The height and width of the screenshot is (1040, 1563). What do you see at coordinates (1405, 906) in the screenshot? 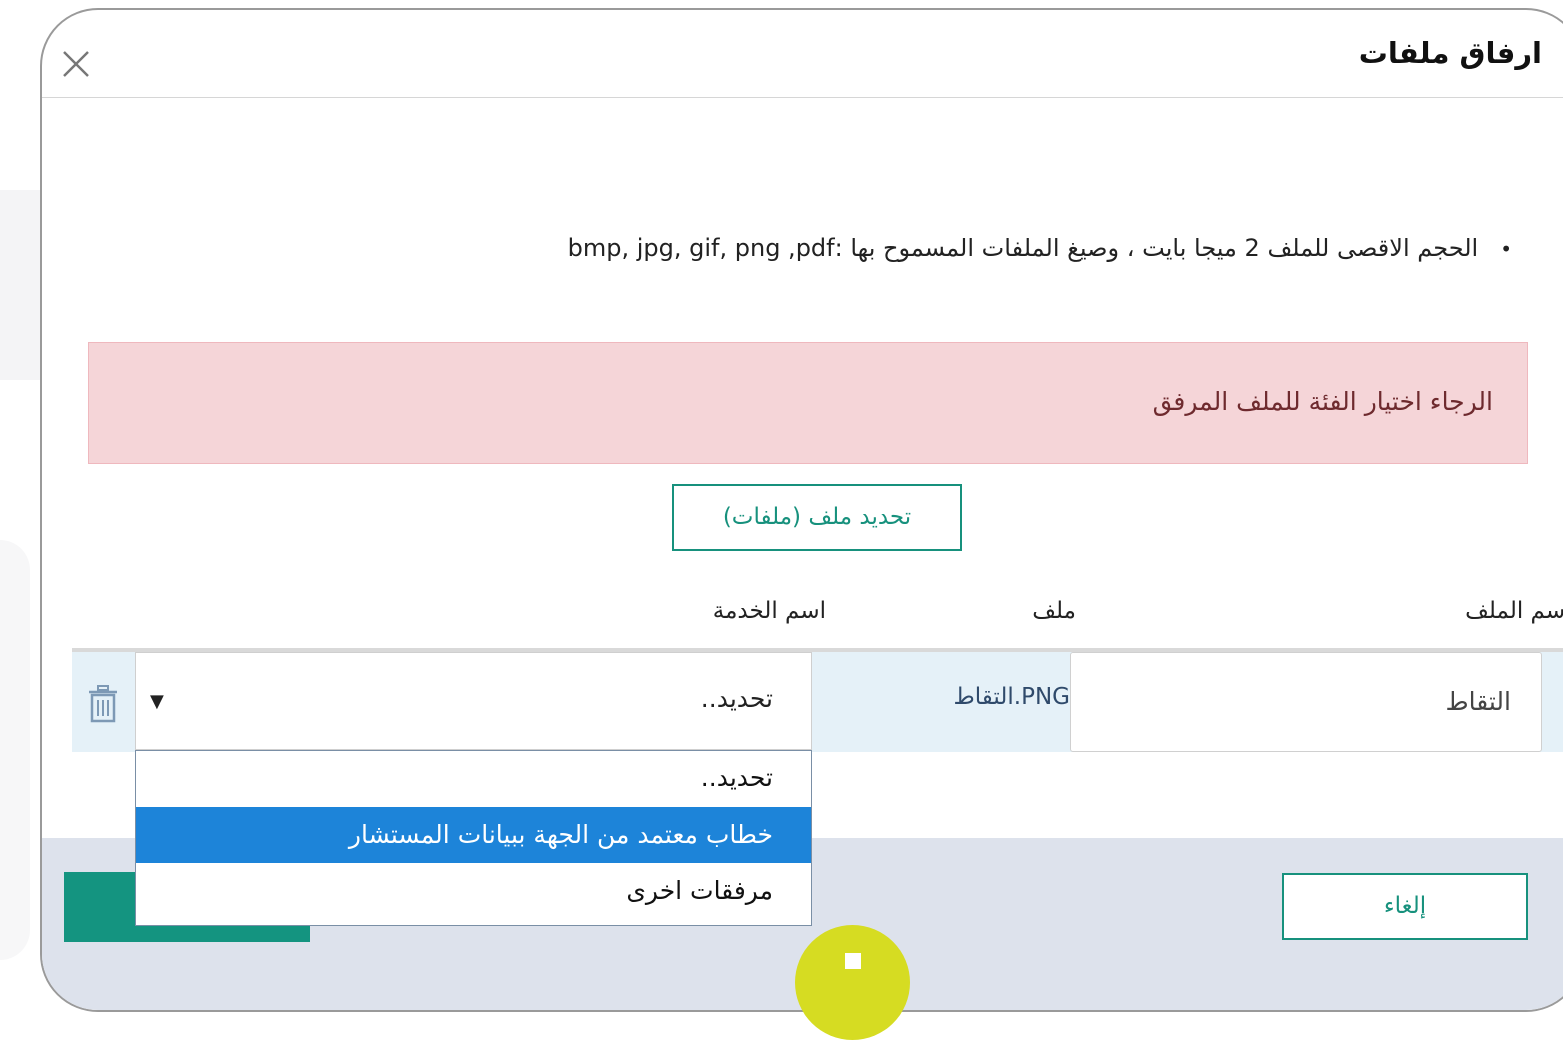
I see `cancel-button: إلغاء` at bounding box center [1405, 906].